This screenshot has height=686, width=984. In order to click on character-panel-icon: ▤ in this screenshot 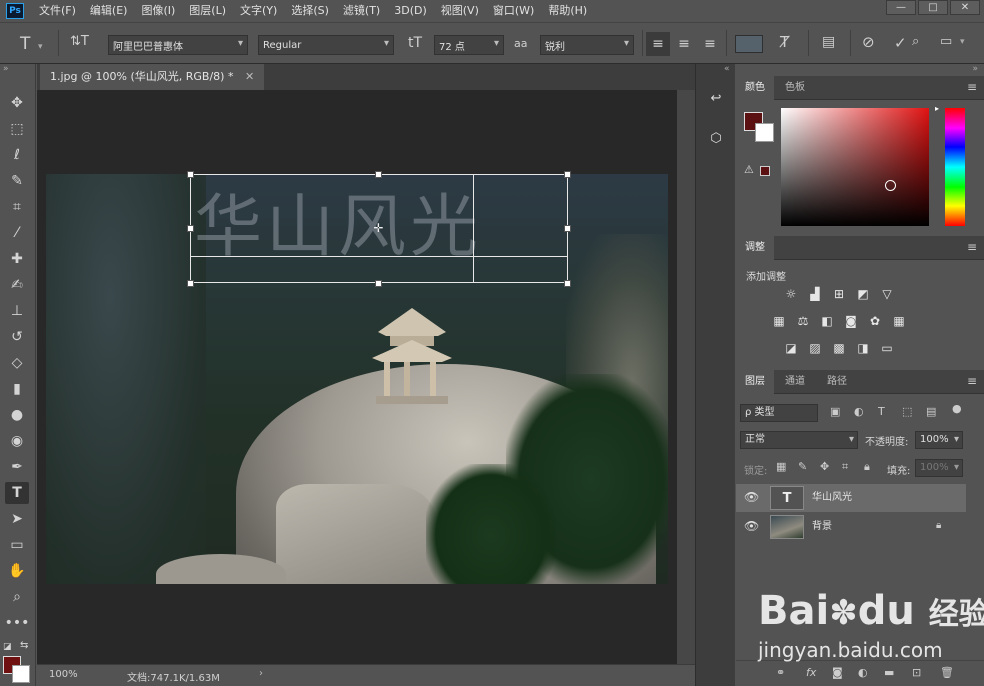, I will do `click(828, 42)`.